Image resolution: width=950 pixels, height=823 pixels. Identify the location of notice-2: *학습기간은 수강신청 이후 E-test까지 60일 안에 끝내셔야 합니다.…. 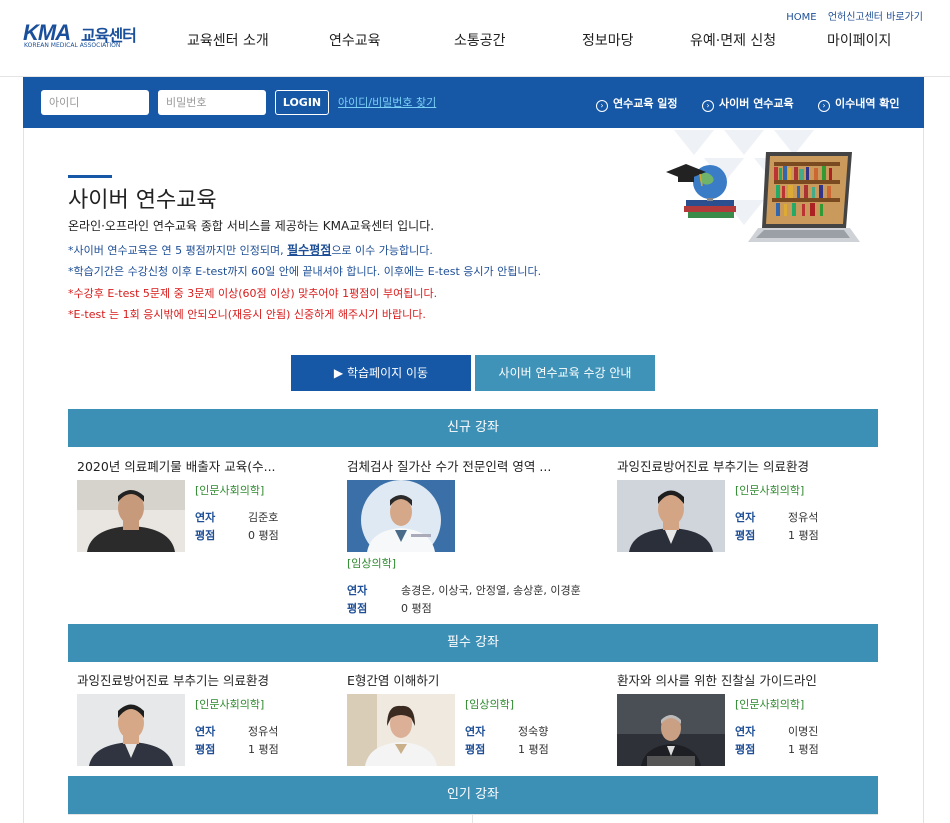
(305, 271).